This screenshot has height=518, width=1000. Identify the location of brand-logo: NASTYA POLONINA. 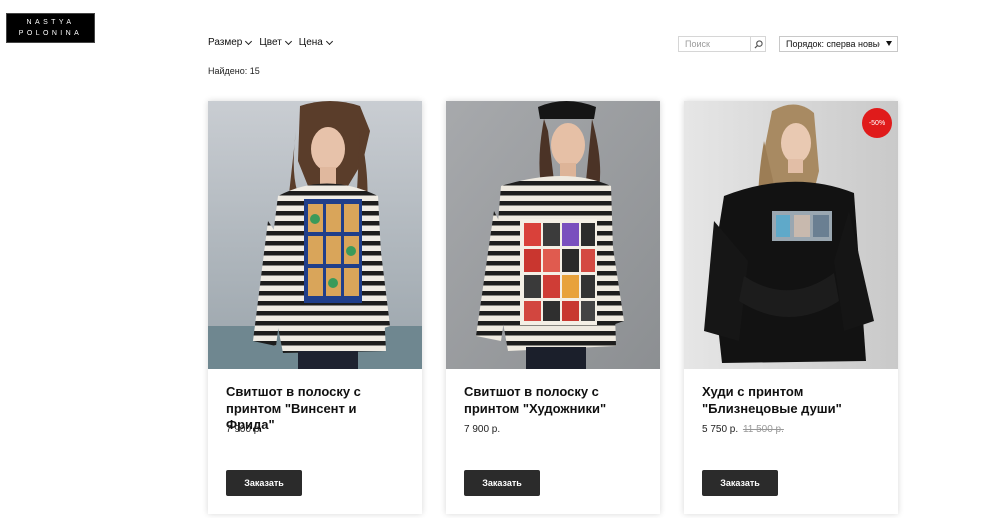
(50, 28).